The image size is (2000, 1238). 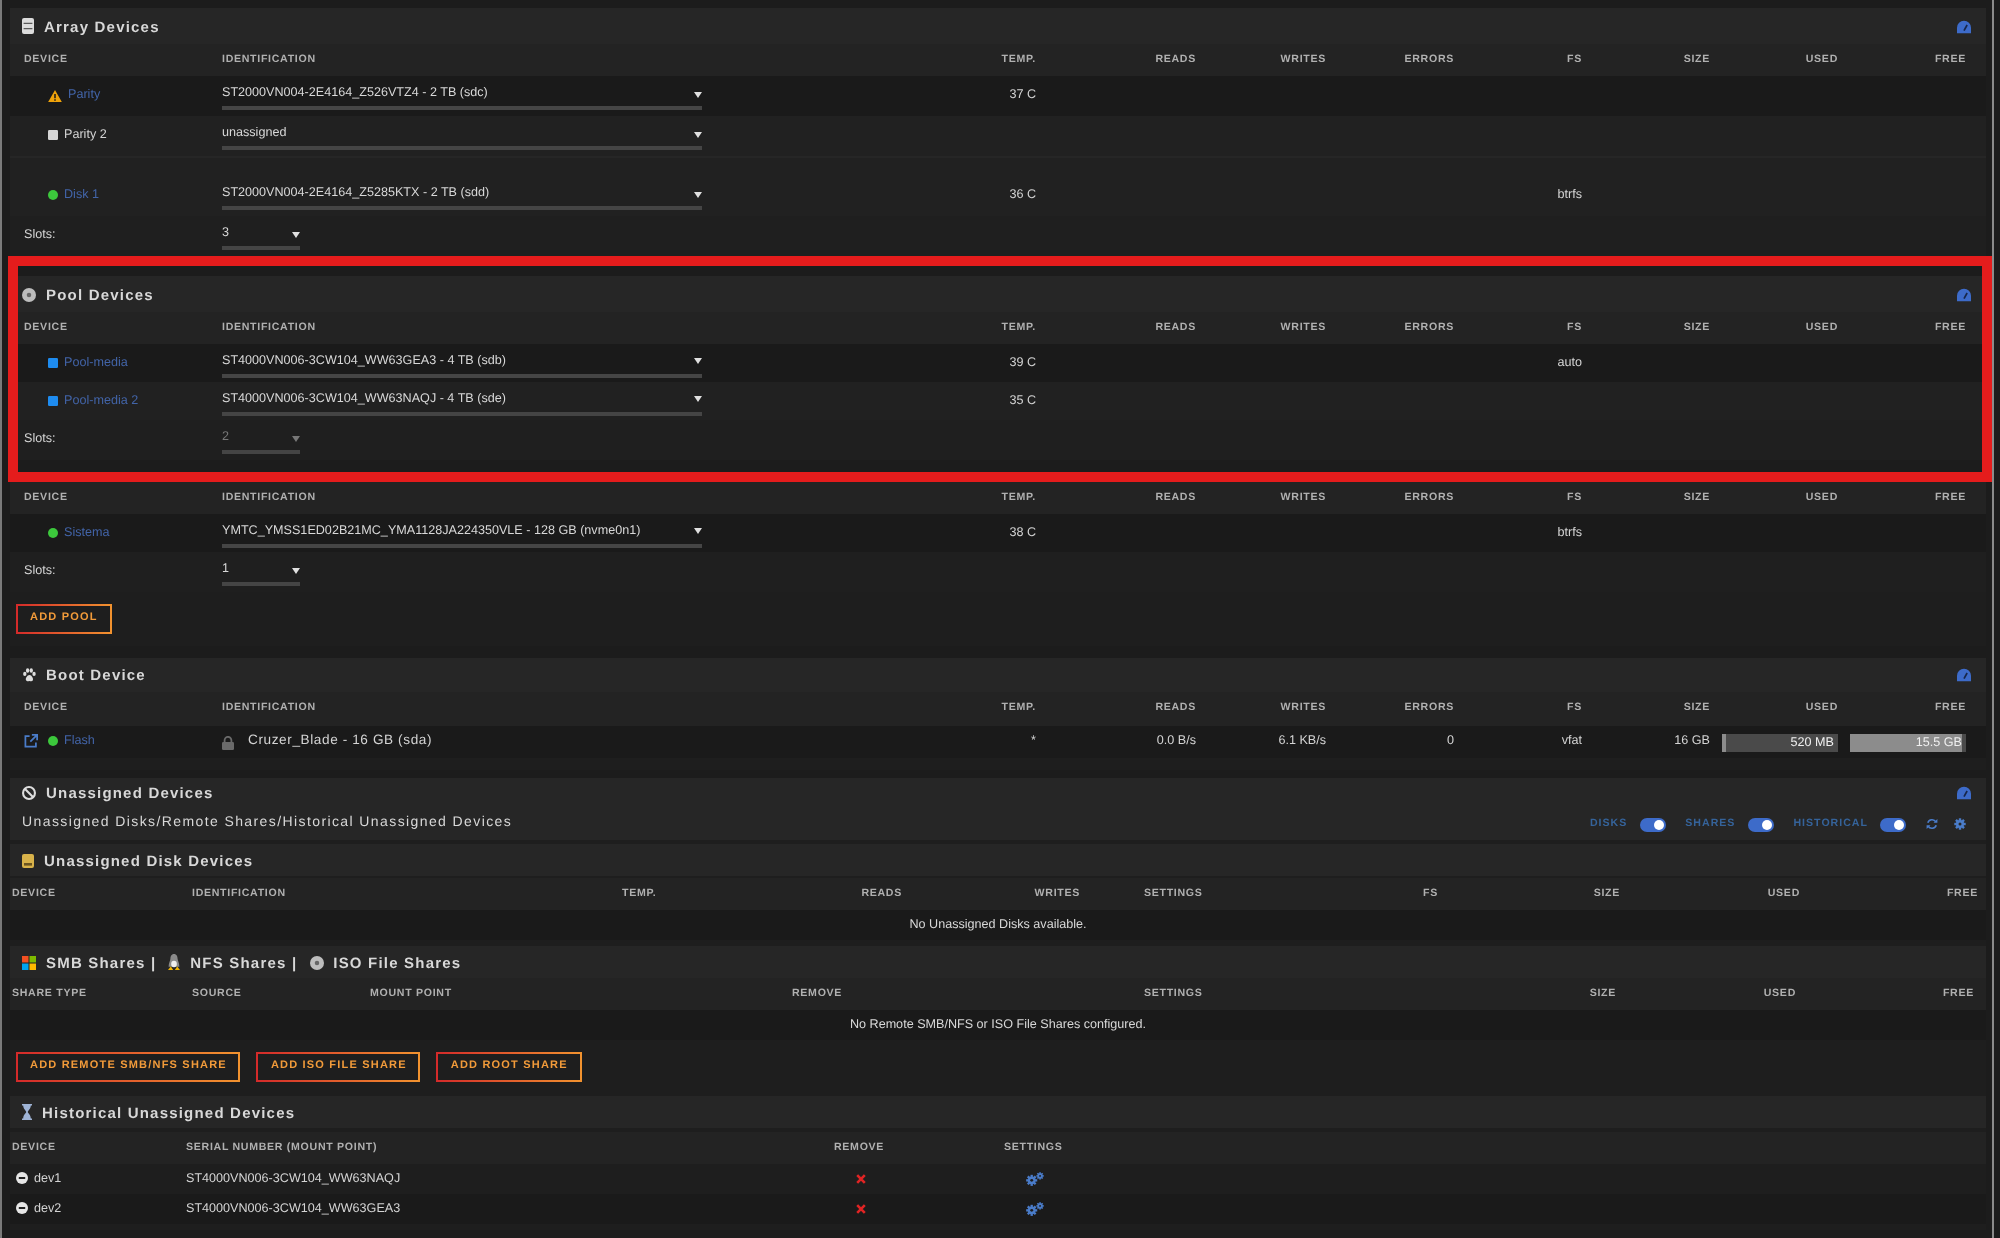 I want to click on paw-icon, so click(x=29, y=675).